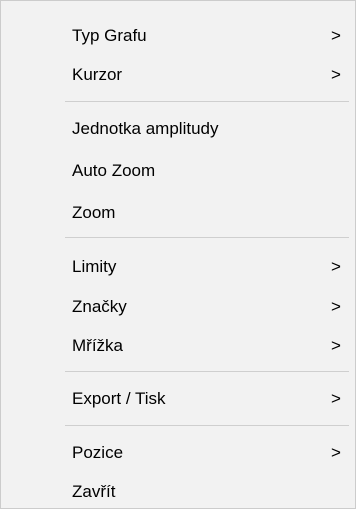 The width and height of the screenshot is (357, 511). Describe the element at coordinates (178, 399) in the screenshot. I see `menu-item-export-tisk: Export / Tisk >` at that location.